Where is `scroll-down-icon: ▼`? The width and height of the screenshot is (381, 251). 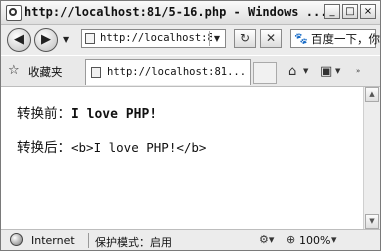 scroll-down-icon: ▼ is located at coordinates (372, 221).